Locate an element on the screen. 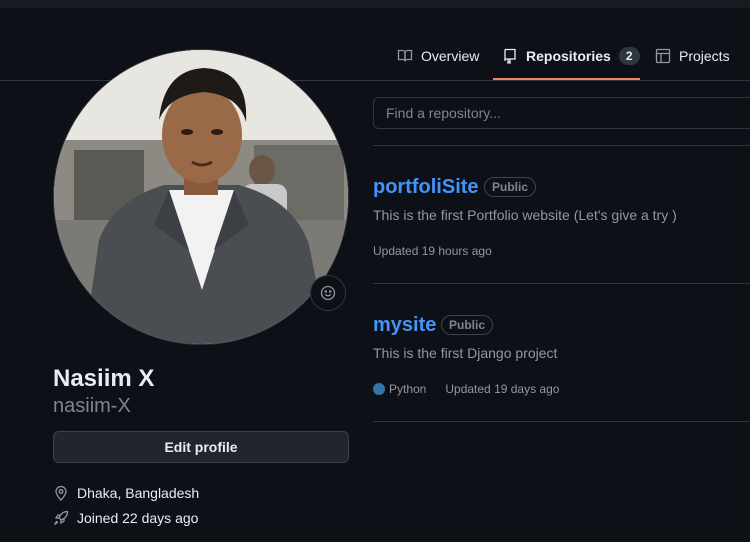 This screenshot has height=542, width=750. rocket-icon is located at coordinates (61, 518).